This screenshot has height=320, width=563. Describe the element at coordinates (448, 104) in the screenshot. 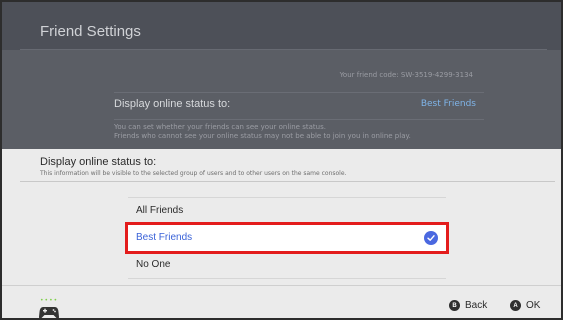

I see `setting-value: Best Friends` at that location.